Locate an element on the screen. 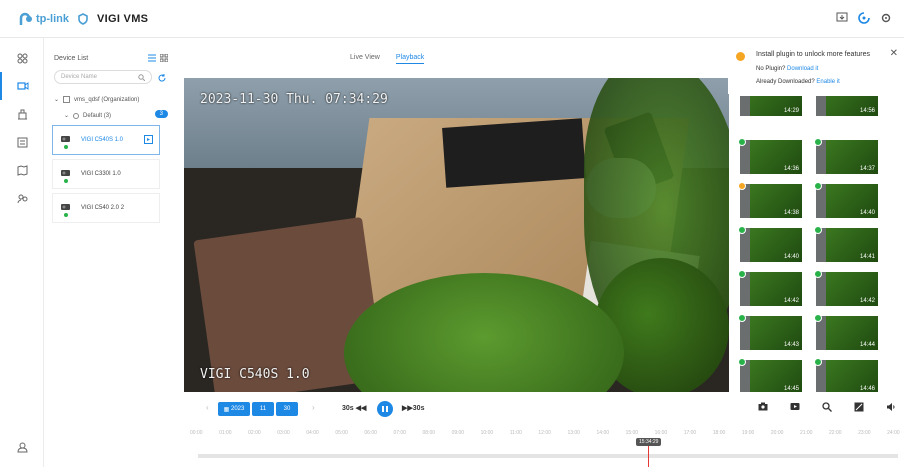  pause-button is located at coordinates (385, 409).